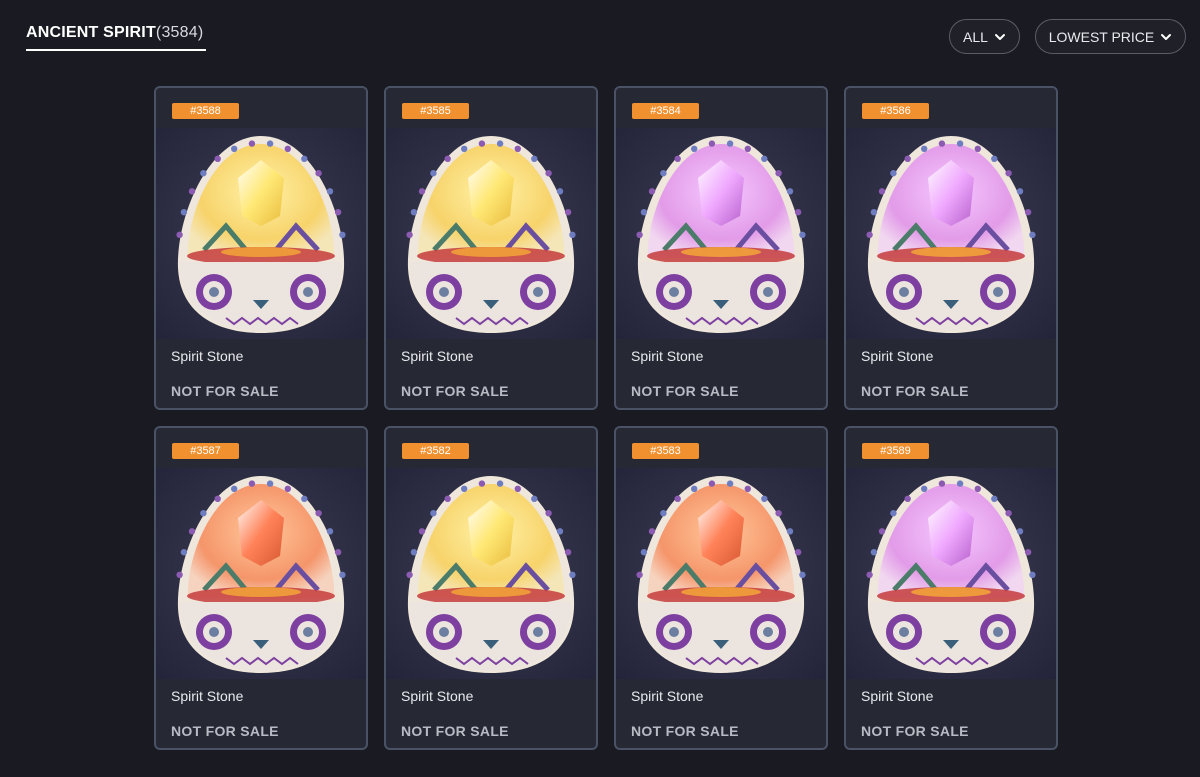 This screenshot has height=777, width=1200. What do you see at coordinates (895, 111) in the screenshot?
I see `token-id-badge: #3586` at bounding box center [895, 111].